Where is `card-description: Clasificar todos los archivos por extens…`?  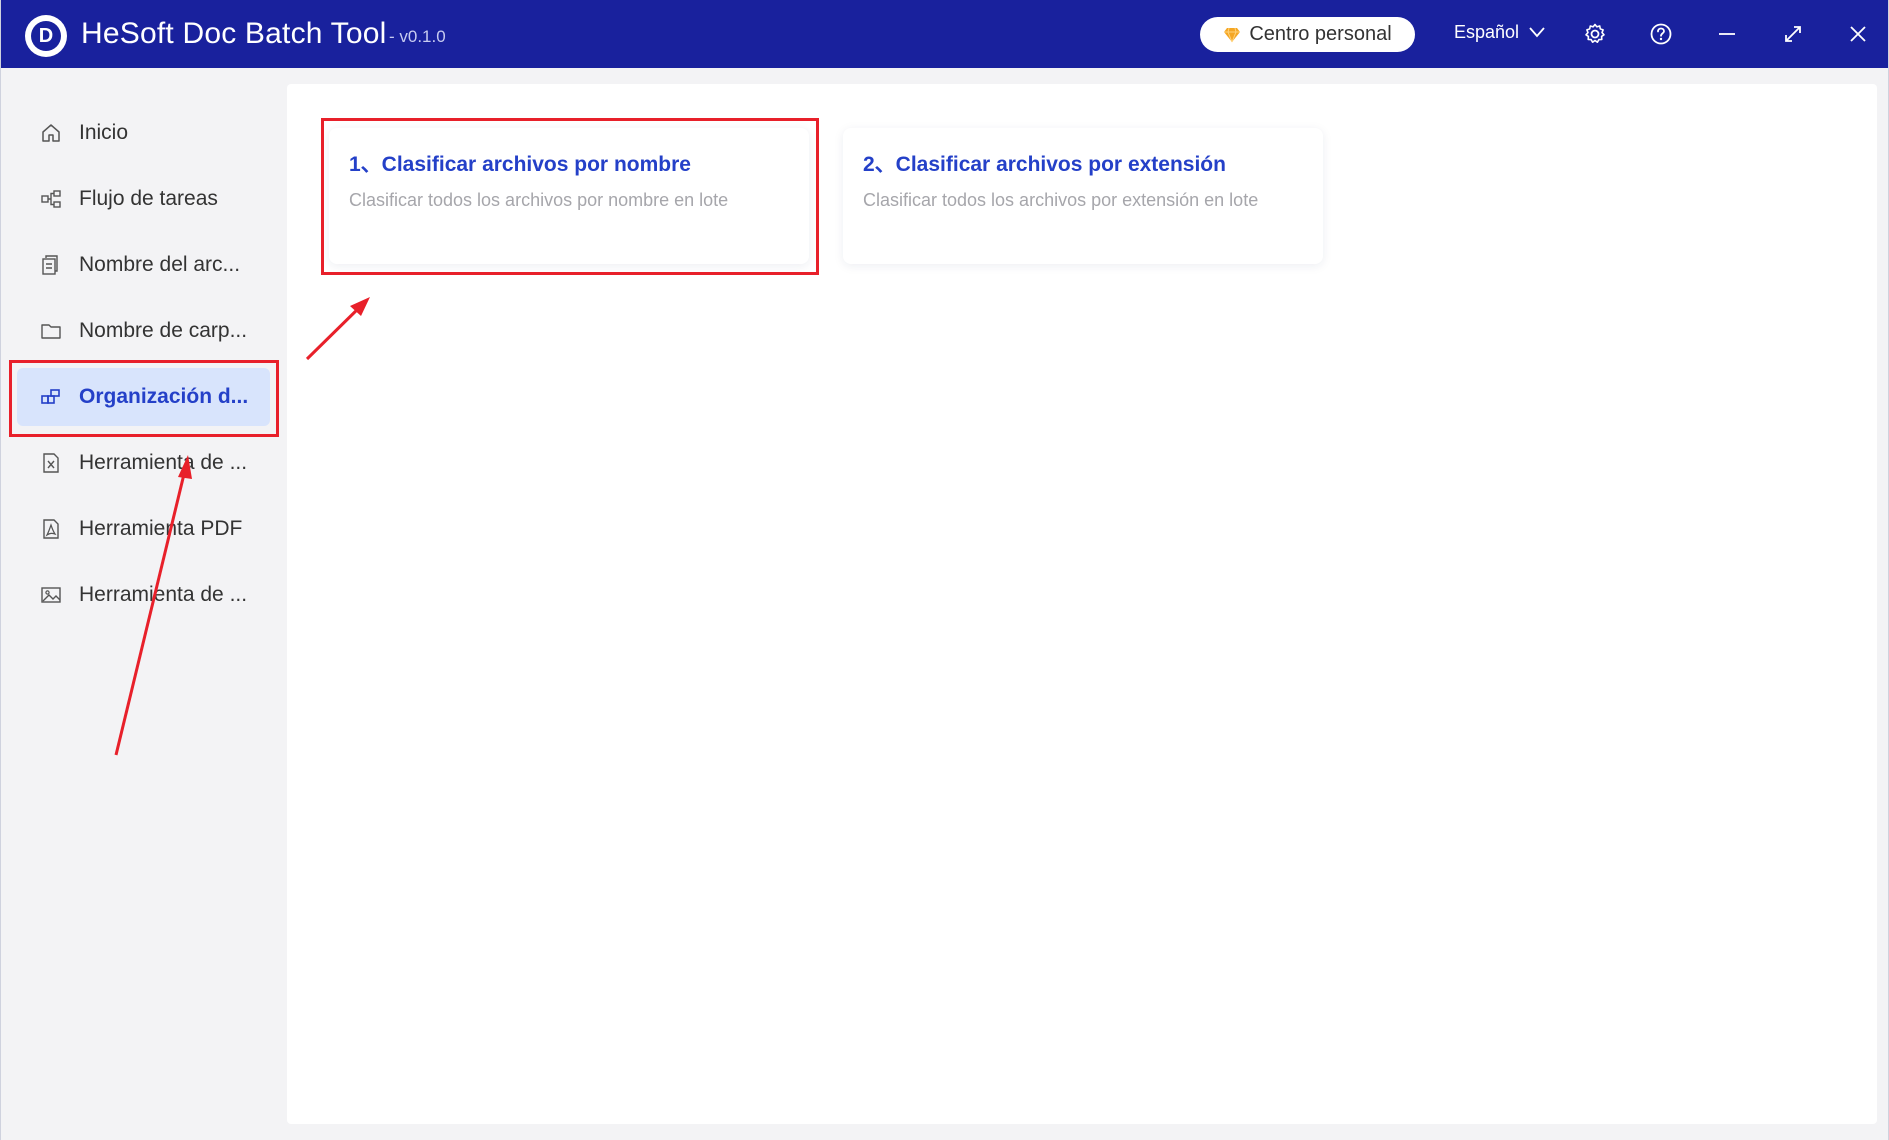 card-description: Clasificar todos los archivos por extens… is located at coordinates (1061, 200).